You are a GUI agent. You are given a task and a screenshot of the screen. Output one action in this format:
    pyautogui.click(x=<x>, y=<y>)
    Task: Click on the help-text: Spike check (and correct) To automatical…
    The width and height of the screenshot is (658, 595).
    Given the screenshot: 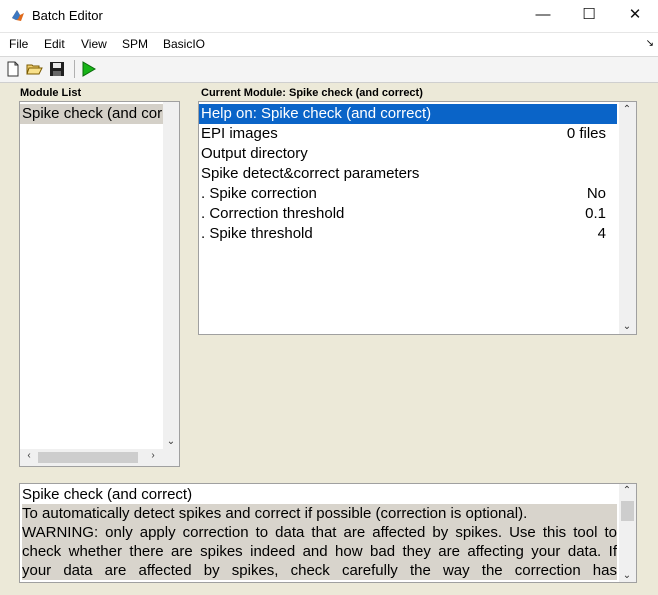 What is the action you would take?
    pyautogui.click(x=319, y=532)
    